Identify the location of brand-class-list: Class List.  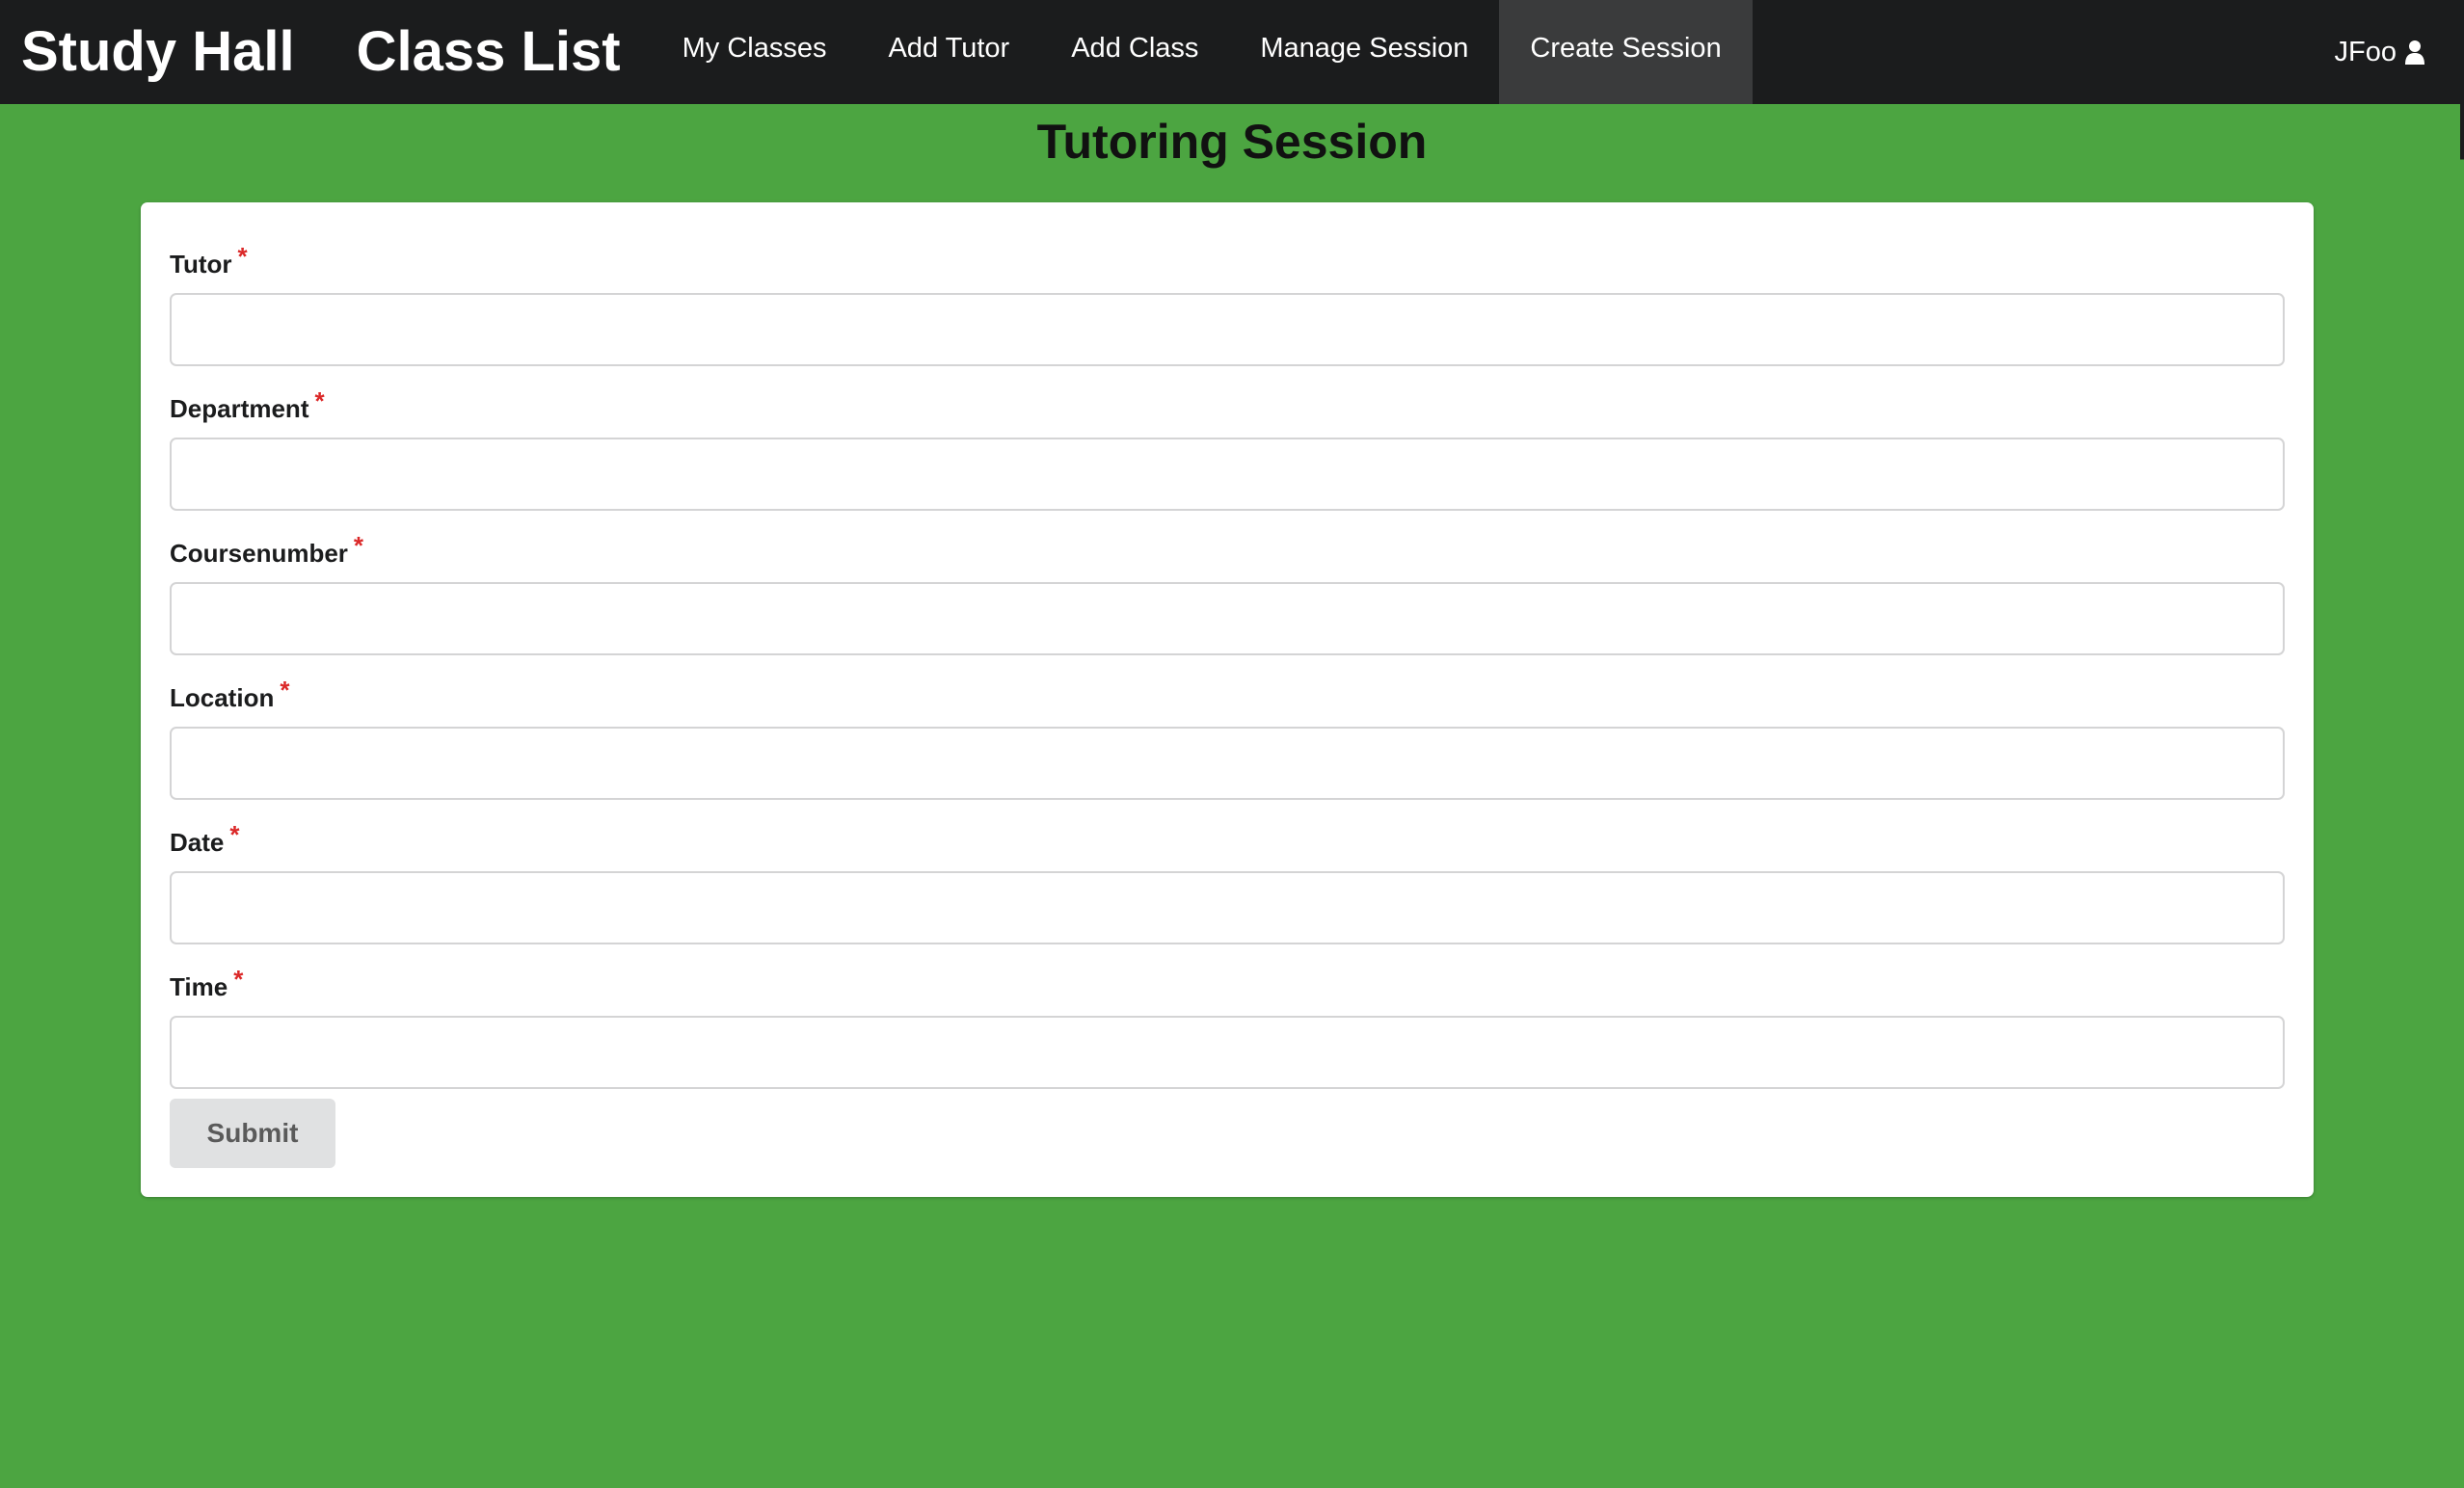
(489, 52).